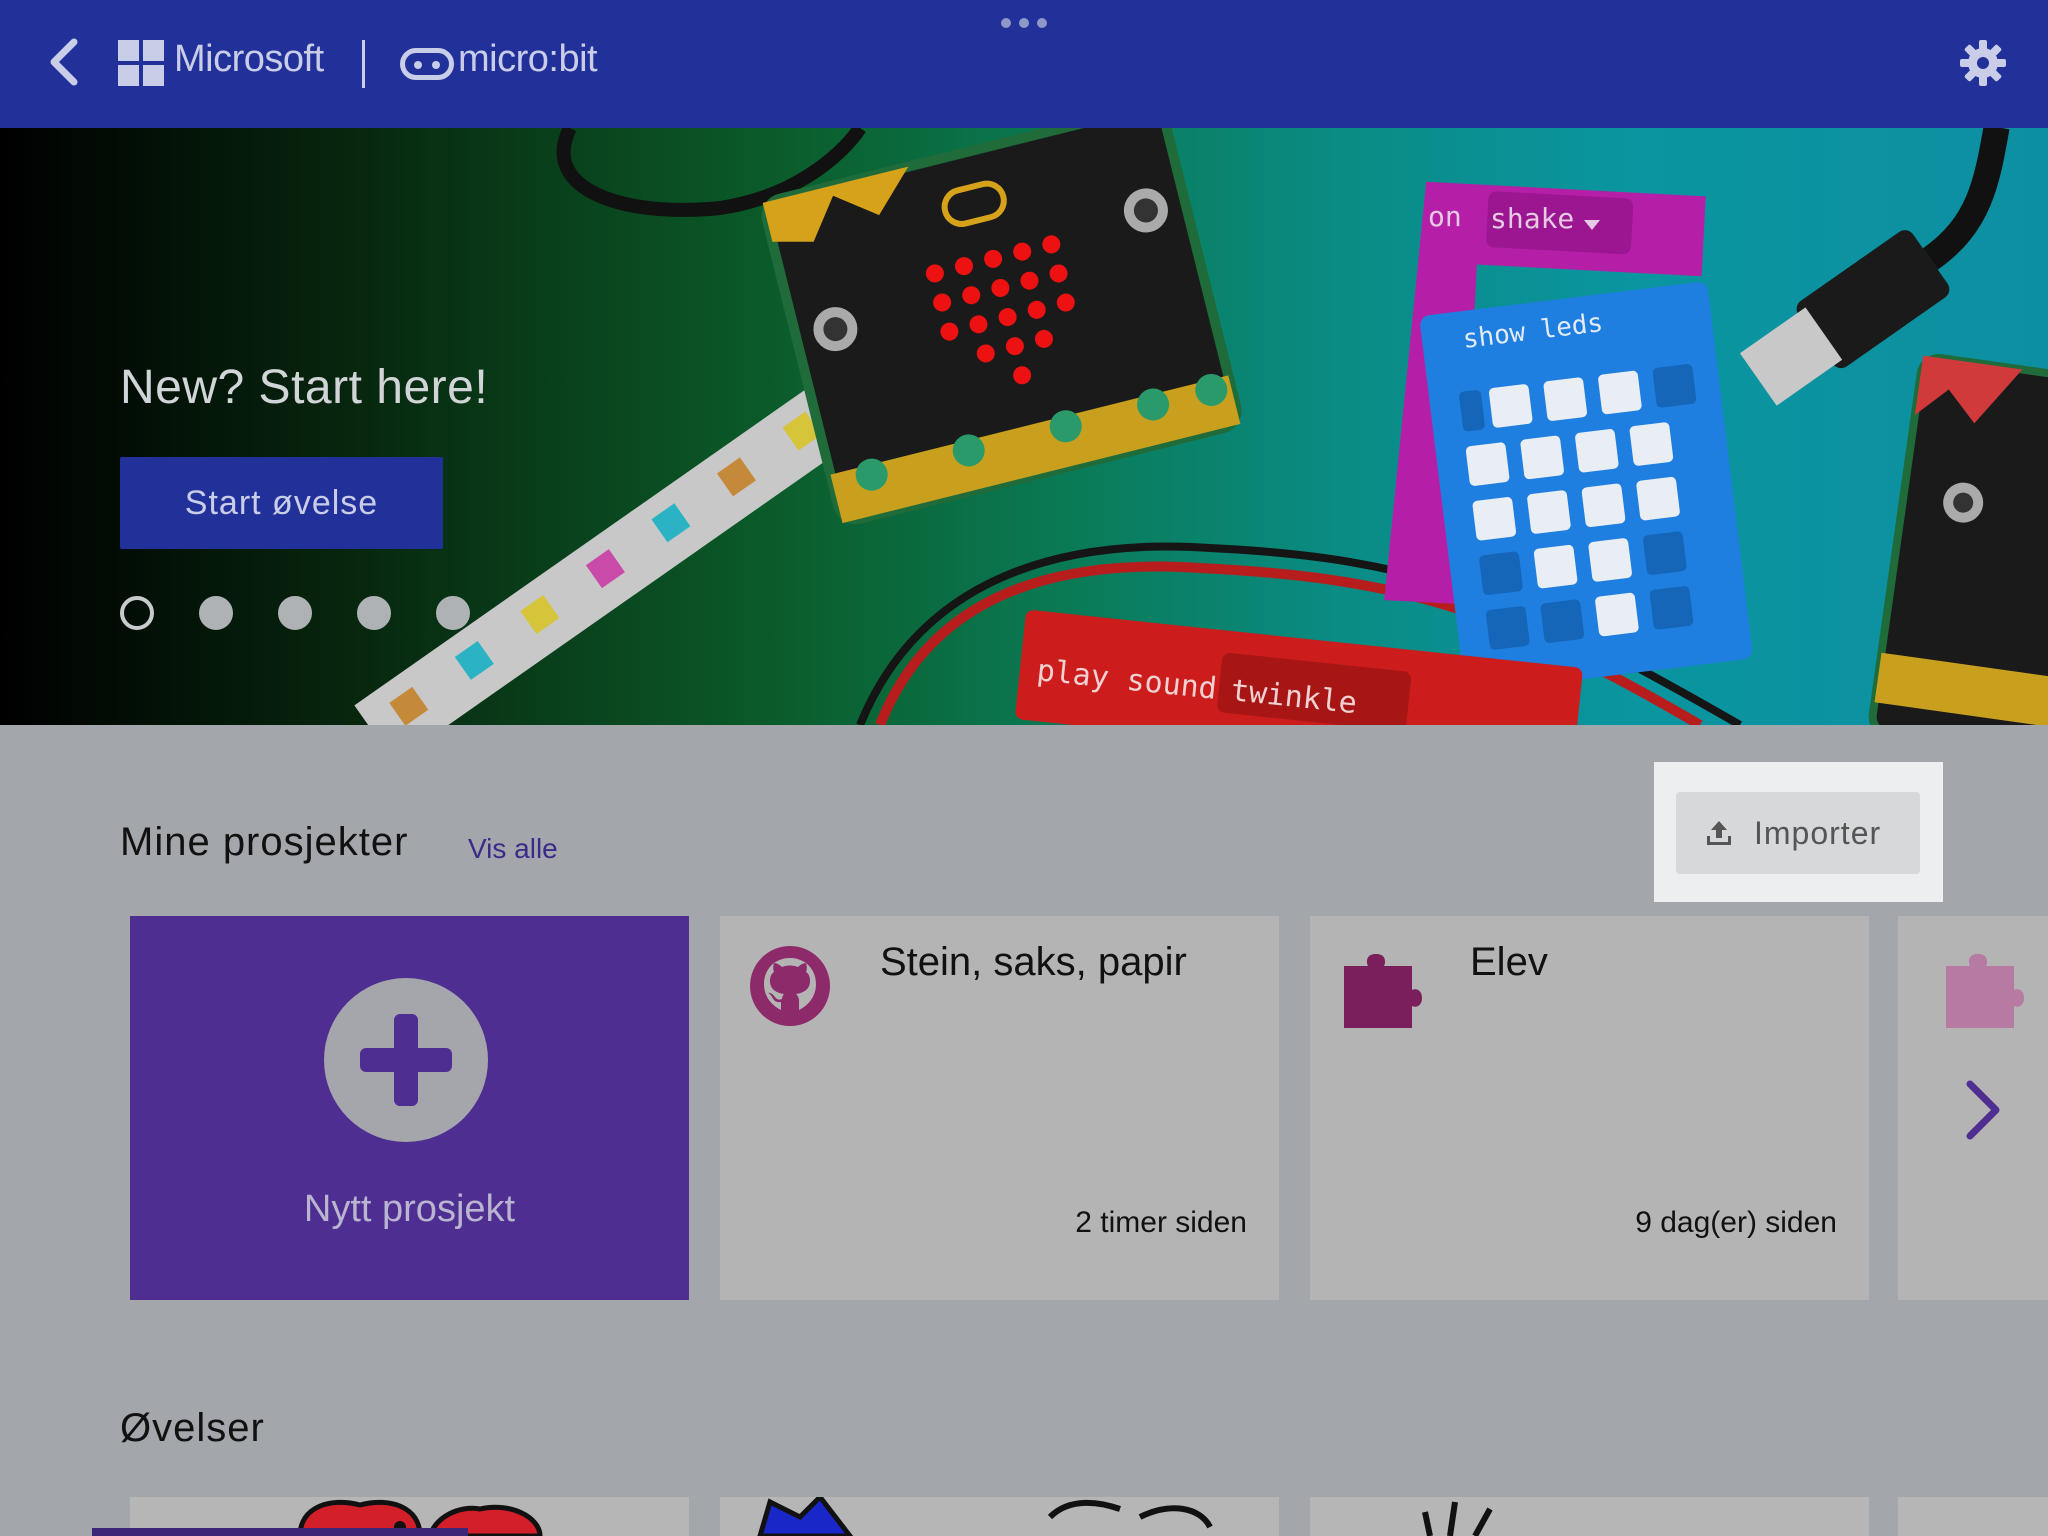 The image size is (2048, 1536). I want to click on microbit-label: micro:bit, so click(528, 59).